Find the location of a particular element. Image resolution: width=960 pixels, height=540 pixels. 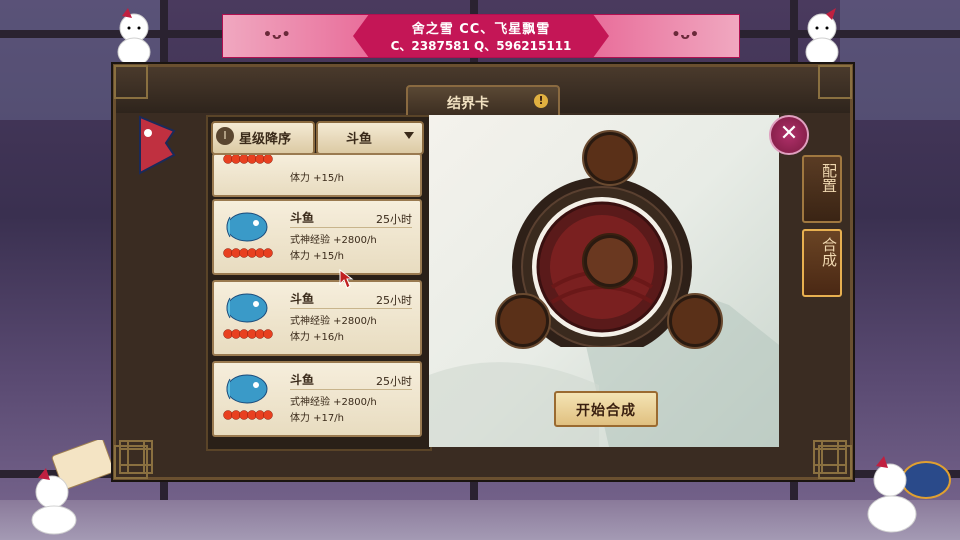

slot-top is located at coordinates (610, 158).